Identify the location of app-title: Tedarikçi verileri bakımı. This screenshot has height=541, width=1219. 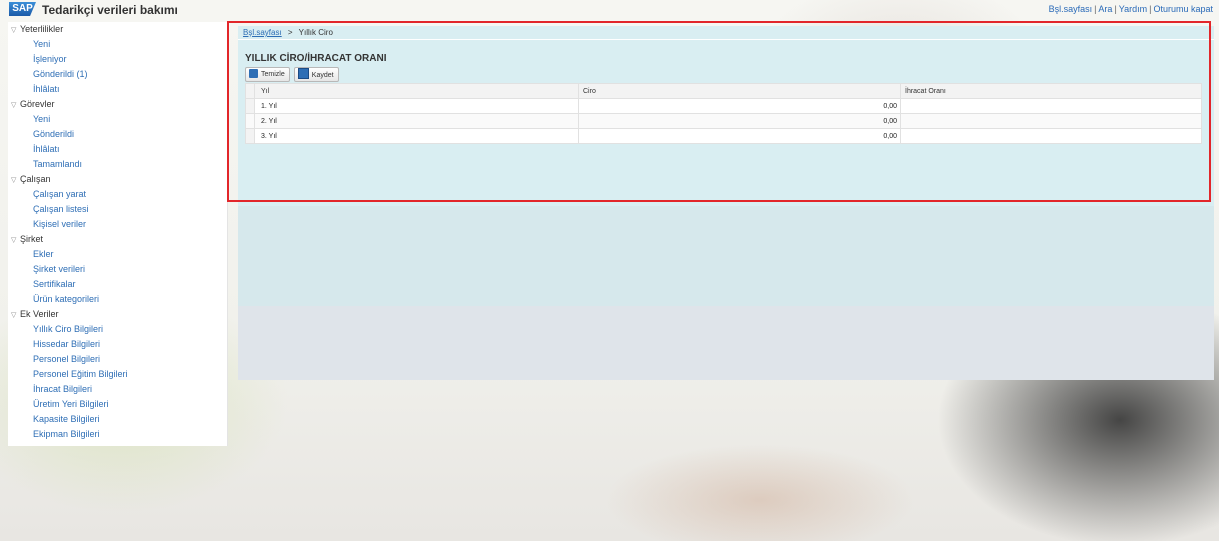
(110, 10).